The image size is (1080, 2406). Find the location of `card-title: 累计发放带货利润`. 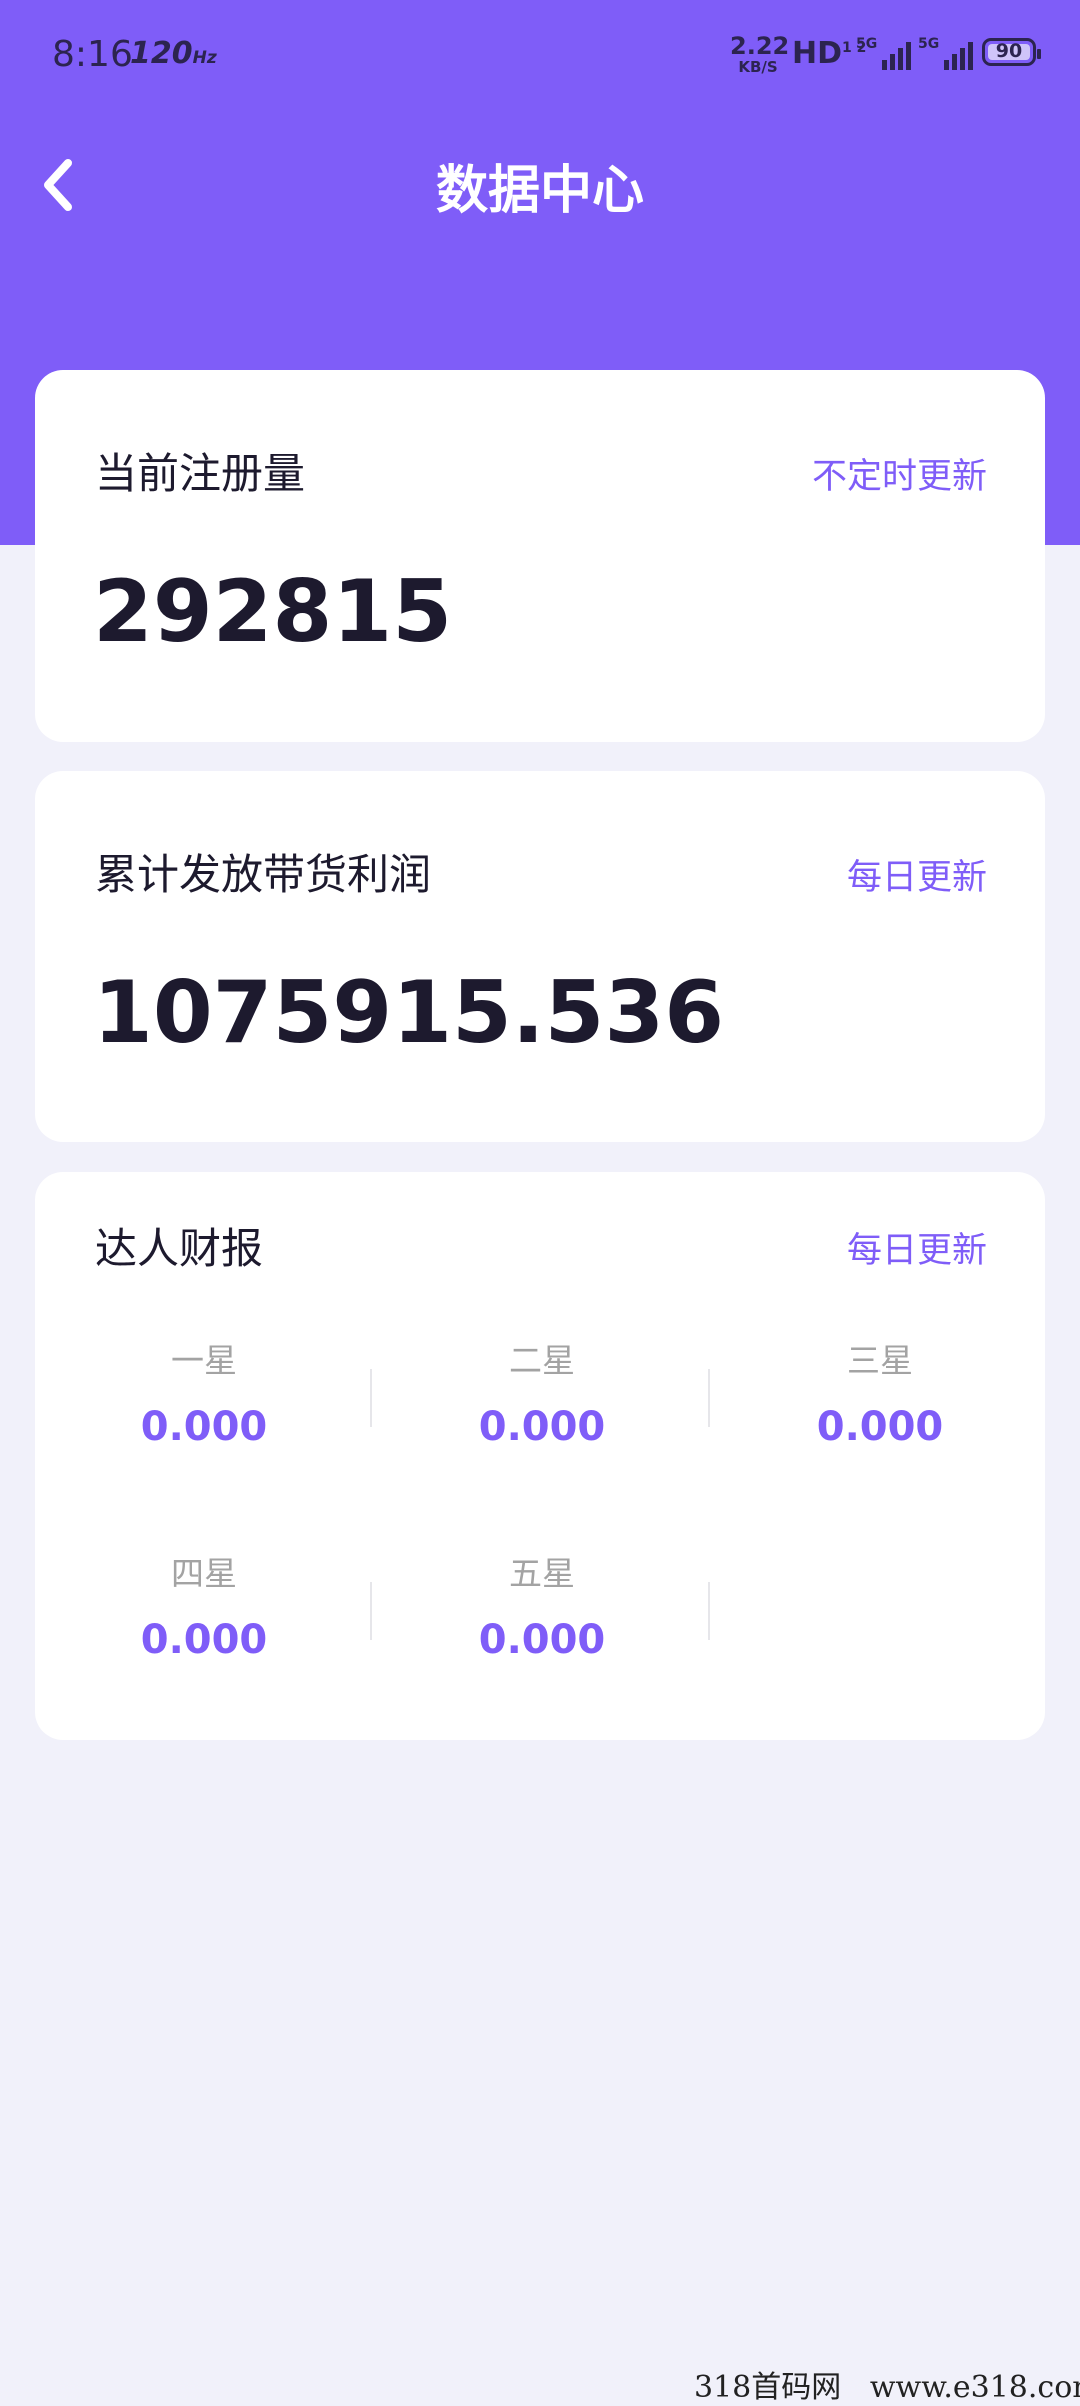

card-title: 累计发放带货利润 is located at coordinates (263, 874).